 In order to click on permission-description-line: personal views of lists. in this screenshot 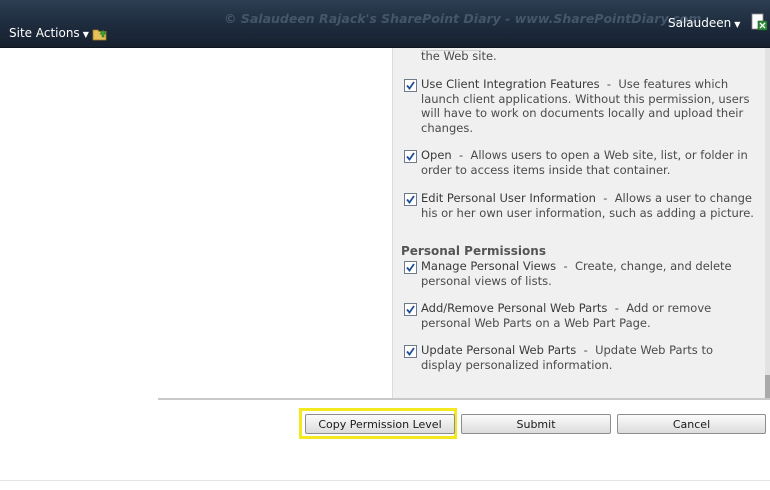, I will do `click(486, 280)`.